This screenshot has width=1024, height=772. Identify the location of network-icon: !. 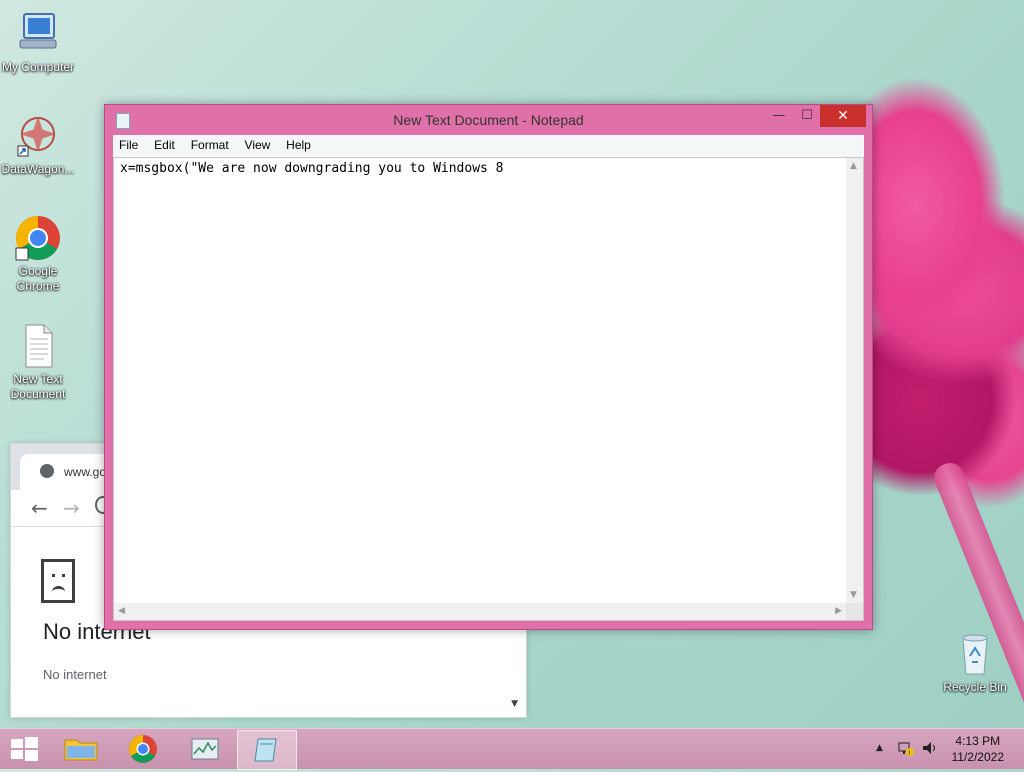
(906, 749).